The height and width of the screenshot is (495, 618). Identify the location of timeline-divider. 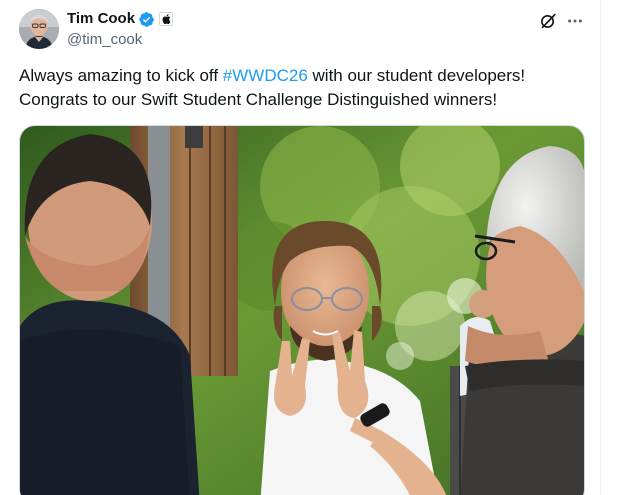
(600, 247).